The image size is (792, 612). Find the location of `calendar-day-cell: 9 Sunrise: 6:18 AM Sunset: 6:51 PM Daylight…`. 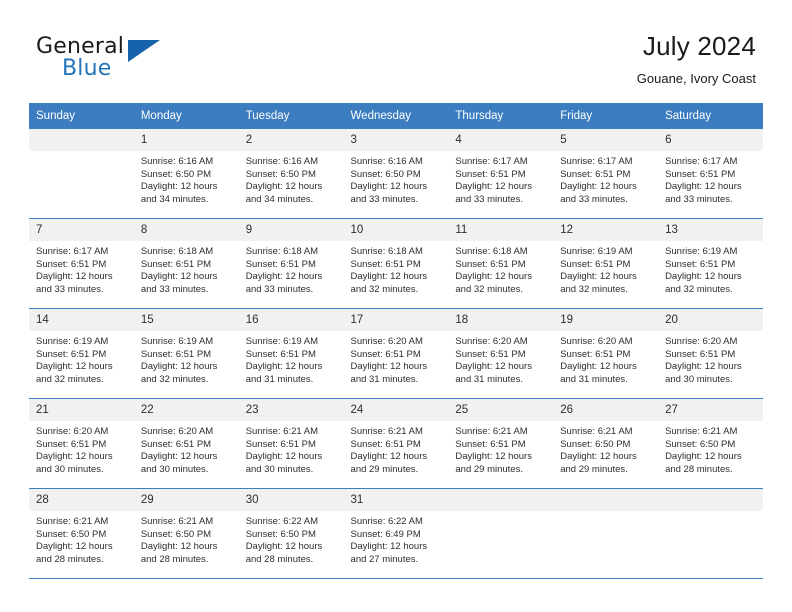

calendar-day-cell: 9 Sunrise: 6:18 AM Sunset: 6:51 PM Daylight… is located at coordinates (291, 263).